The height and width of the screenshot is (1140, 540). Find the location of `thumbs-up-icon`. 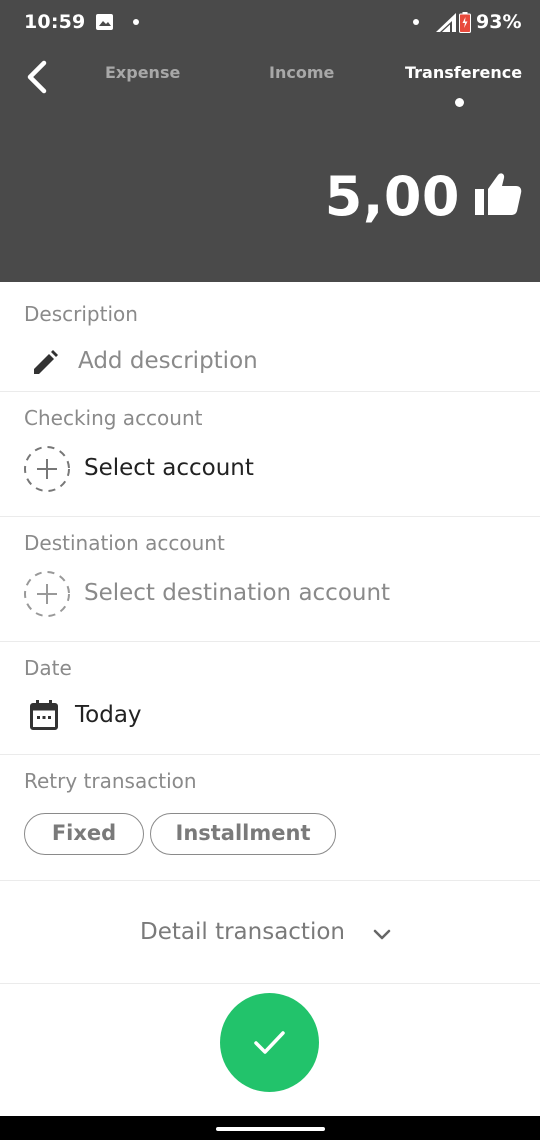

thumbs-up-icon is located at coordinates (498, 194).